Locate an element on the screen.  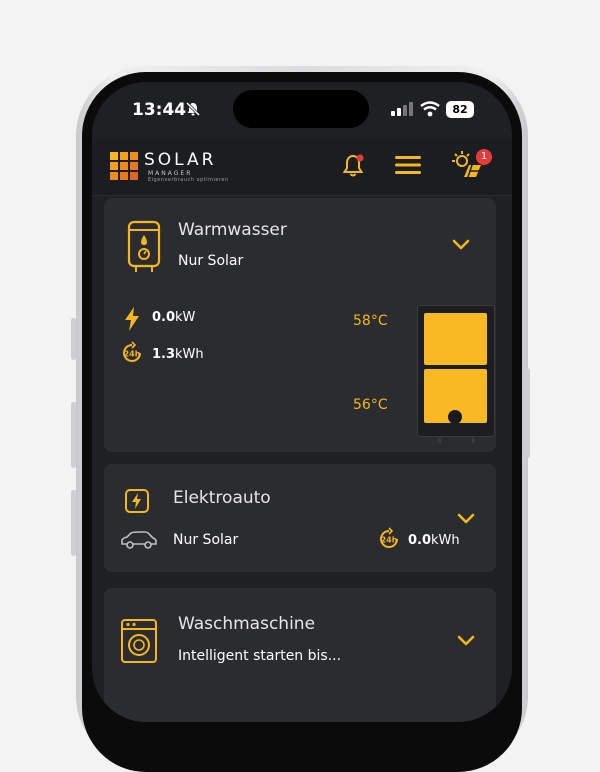
status-bar: 13:44 82 is located at coordinates (302, 109).